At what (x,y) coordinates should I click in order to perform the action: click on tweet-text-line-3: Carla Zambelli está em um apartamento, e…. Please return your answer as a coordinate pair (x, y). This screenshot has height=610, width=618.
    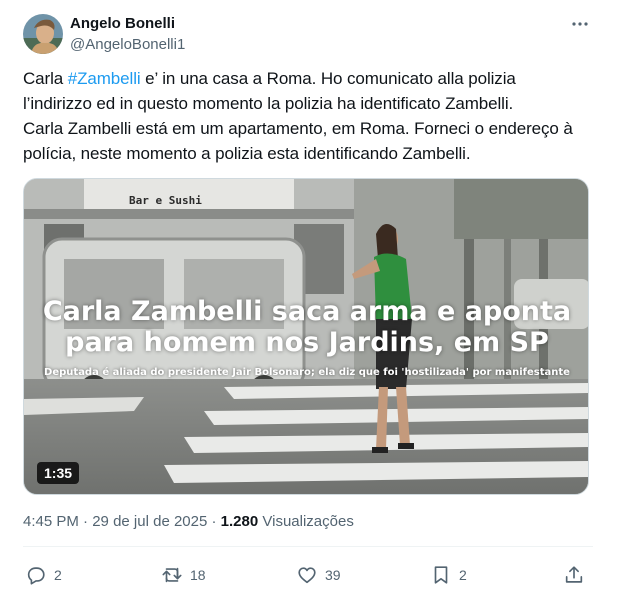
    Looking at the image, I should click on (298, 128).